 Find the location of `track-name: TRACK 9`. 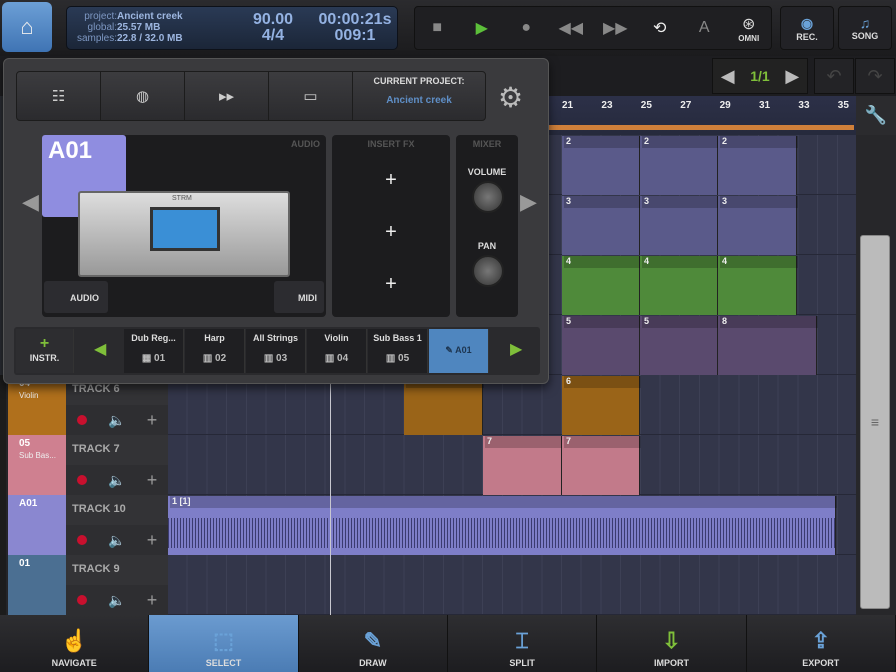

track-name: TRACK 9 is located at coordinates (117, 570).